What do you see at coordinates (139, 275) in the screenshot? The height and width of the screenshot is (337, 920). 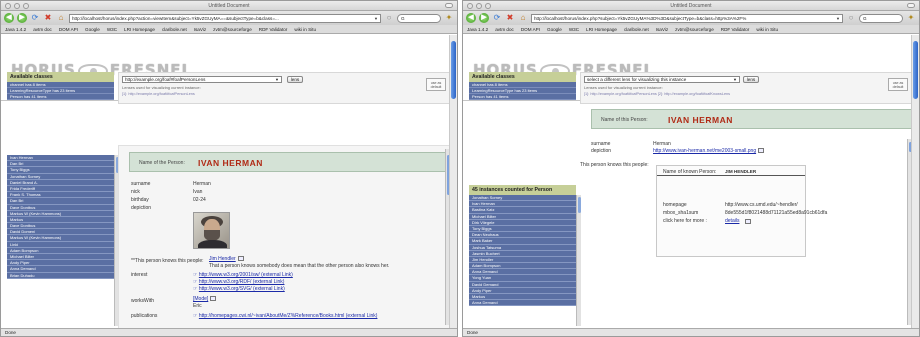 I see `interest-label: interest` at bounding box center [139, 275].